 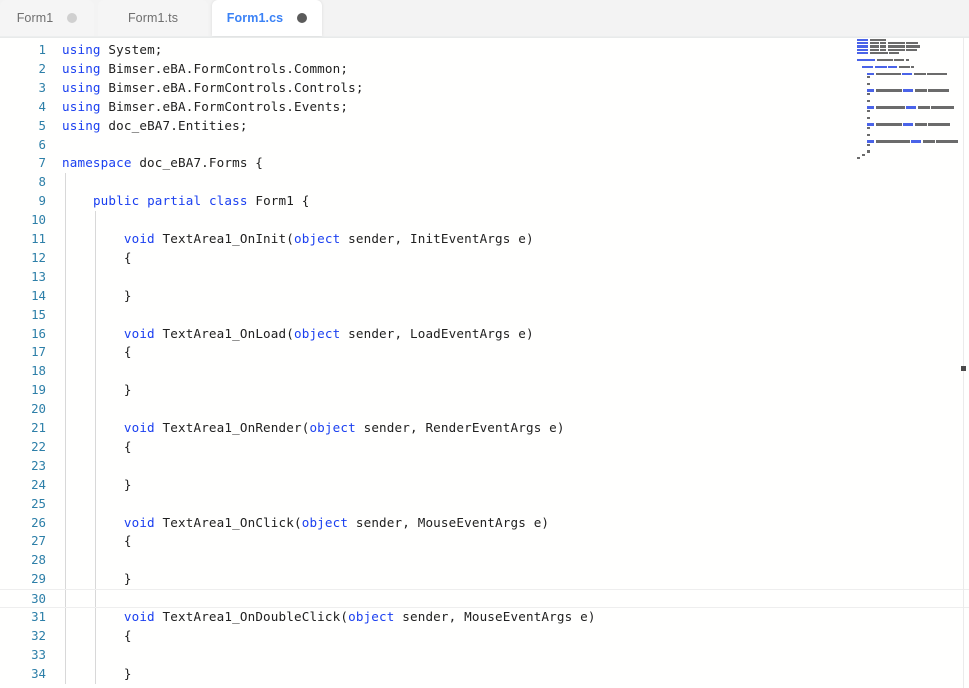 I want to click on line-number: 1, so click(x=42, y=49).